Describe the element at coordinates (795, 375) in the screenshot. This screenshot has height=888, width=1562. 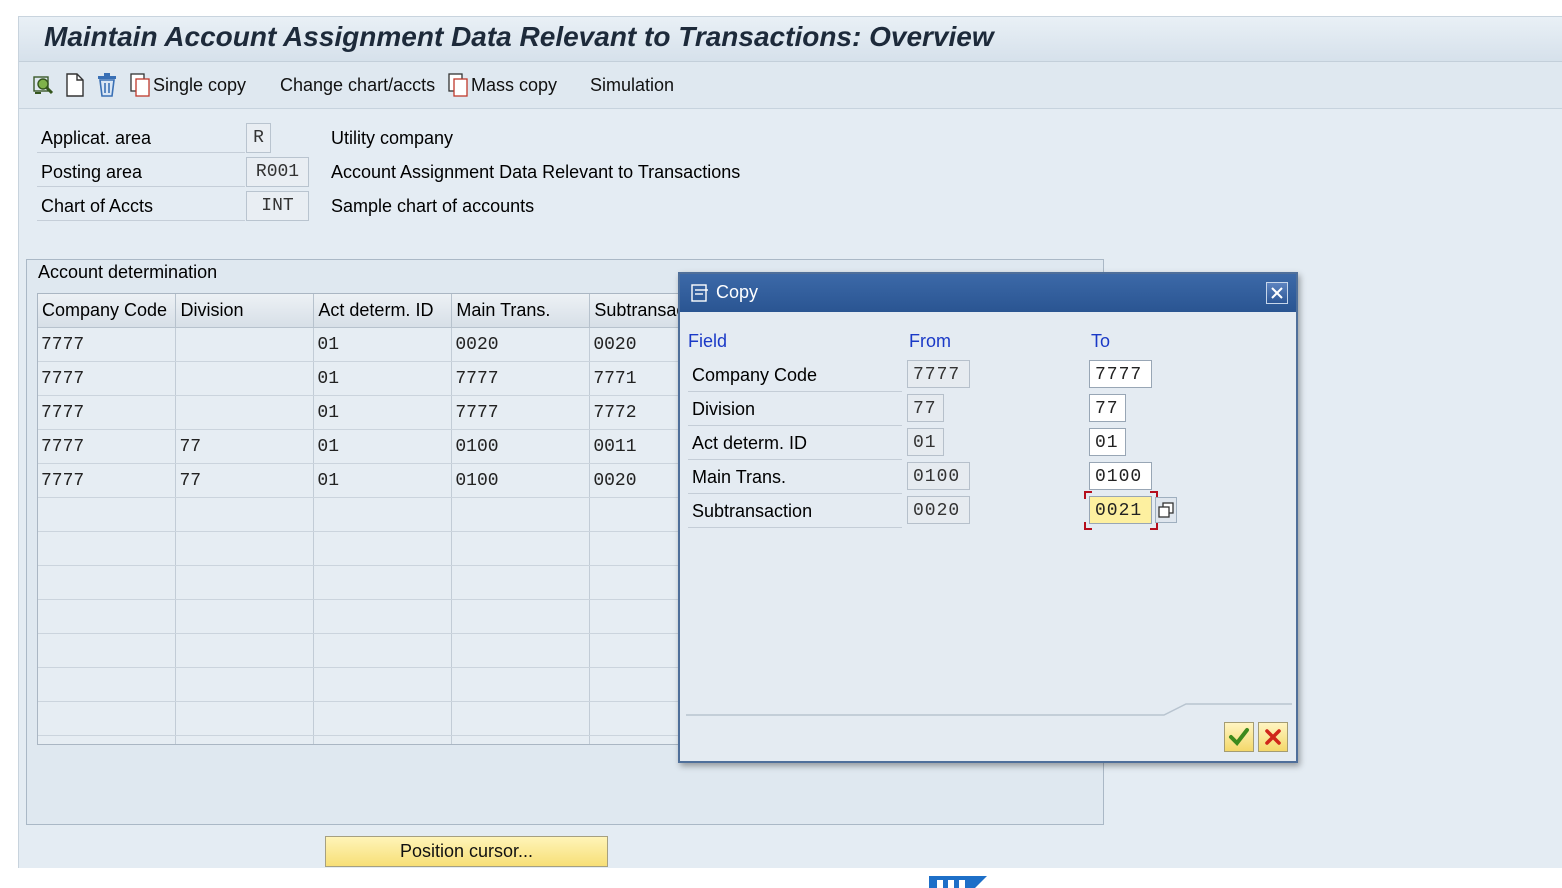
I see `company-code-label: Company Code` at that location.